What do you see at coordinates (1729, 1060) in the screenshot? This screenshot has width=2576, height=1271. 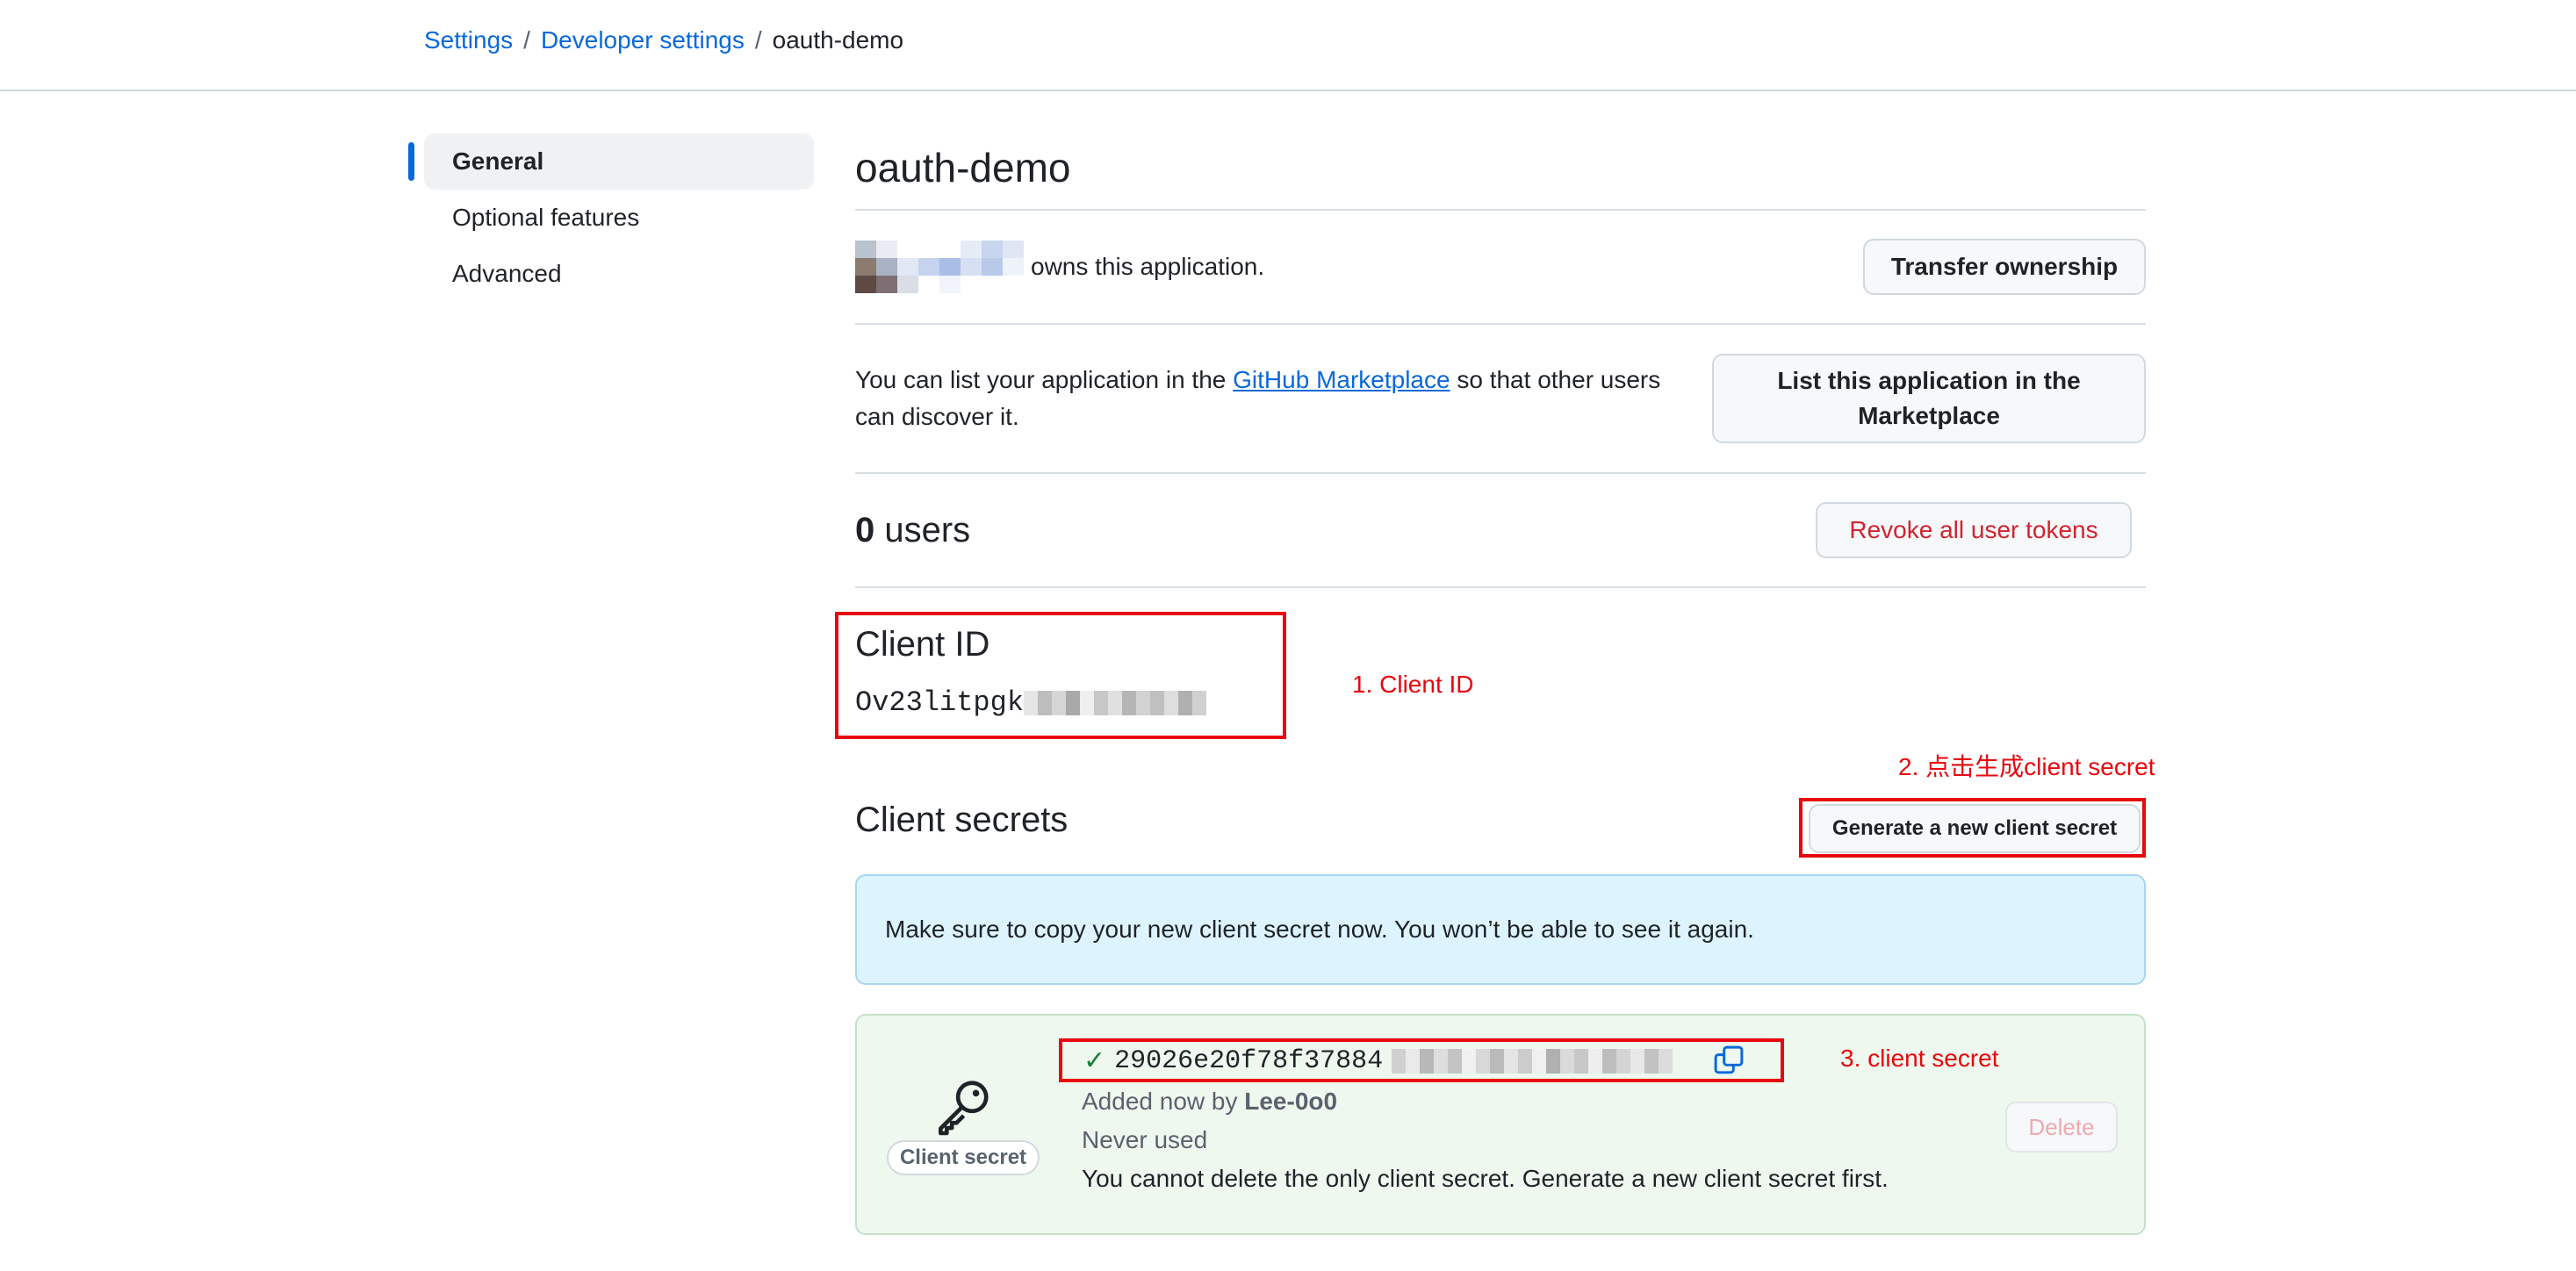 I see `copy-icon` at bounding box center [1729, 1060].